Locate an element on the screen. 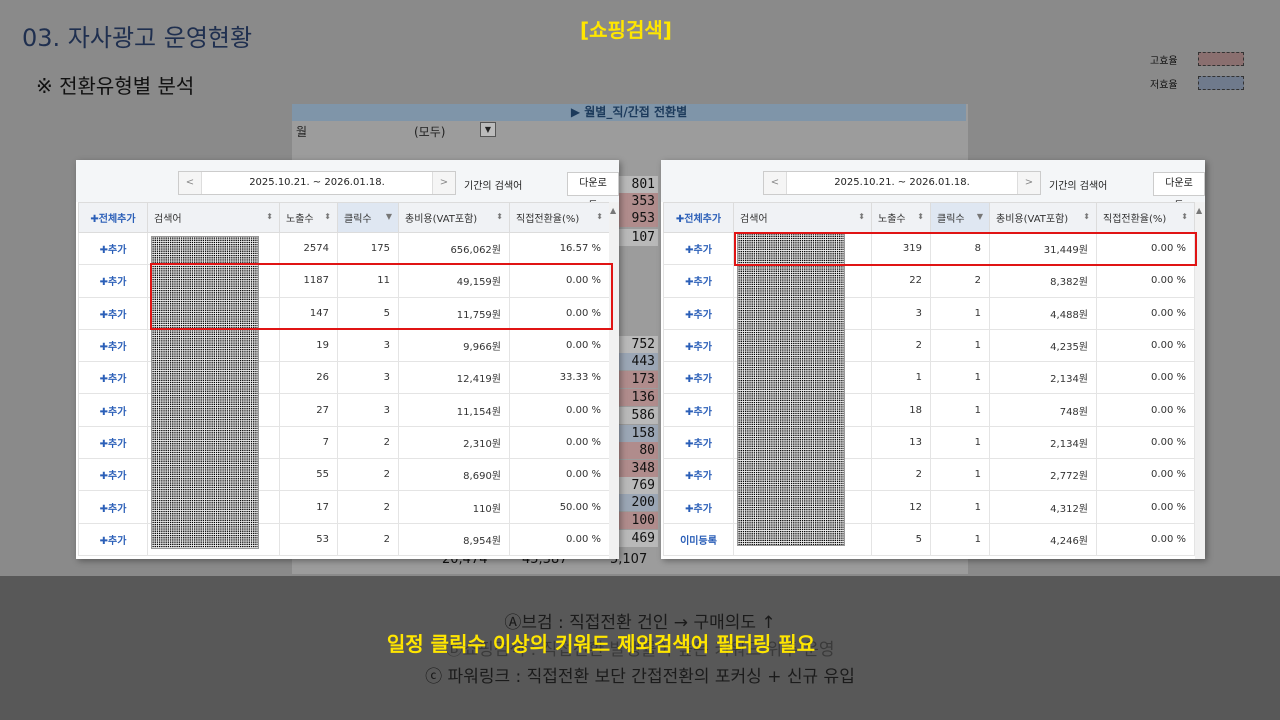  header-label: 직접전환율(%) is located at coordinates (548, 219).